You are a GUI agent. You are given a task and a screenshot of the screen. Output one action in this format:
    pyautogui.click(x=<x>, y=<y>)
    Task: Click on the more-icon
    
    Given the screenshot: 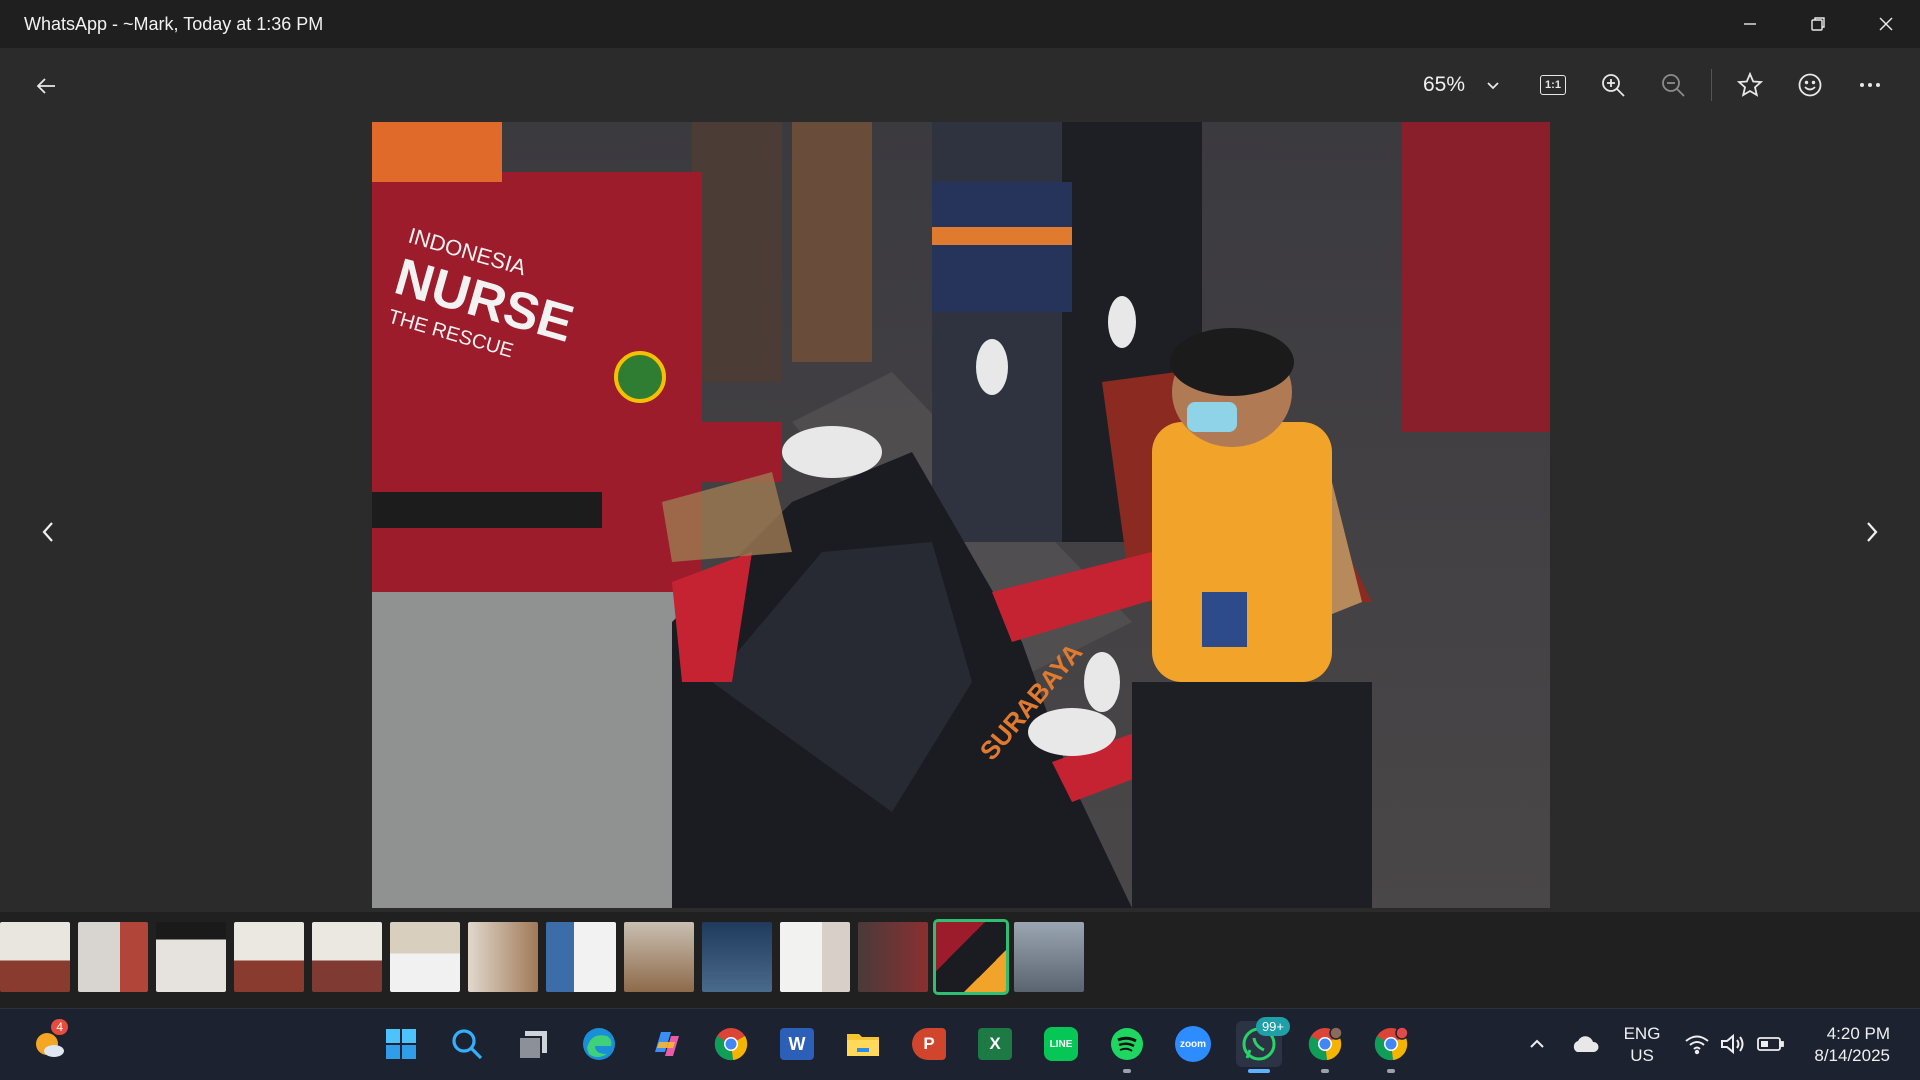 What is the action you would take?
    pyautogui.click(x=1870, y=85)
    